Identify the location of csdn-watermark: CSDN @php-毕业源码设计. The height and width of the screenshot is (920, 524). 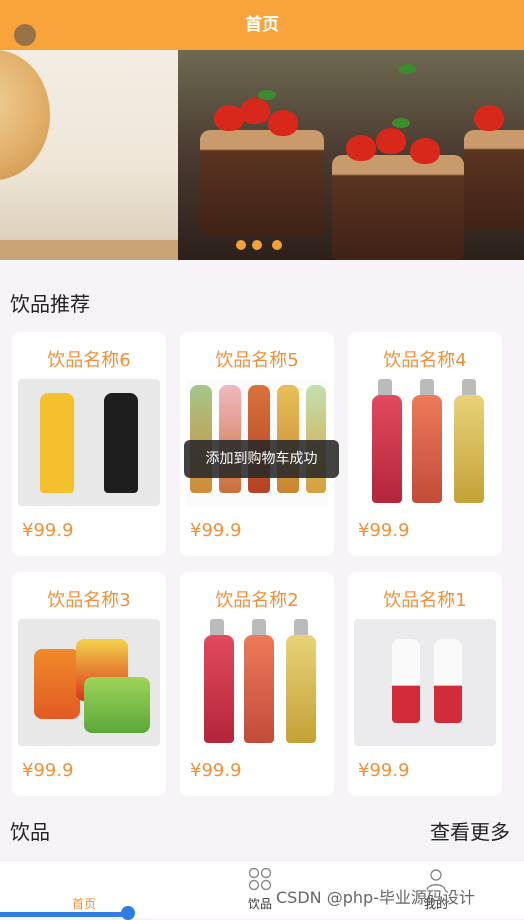
(375, 897).